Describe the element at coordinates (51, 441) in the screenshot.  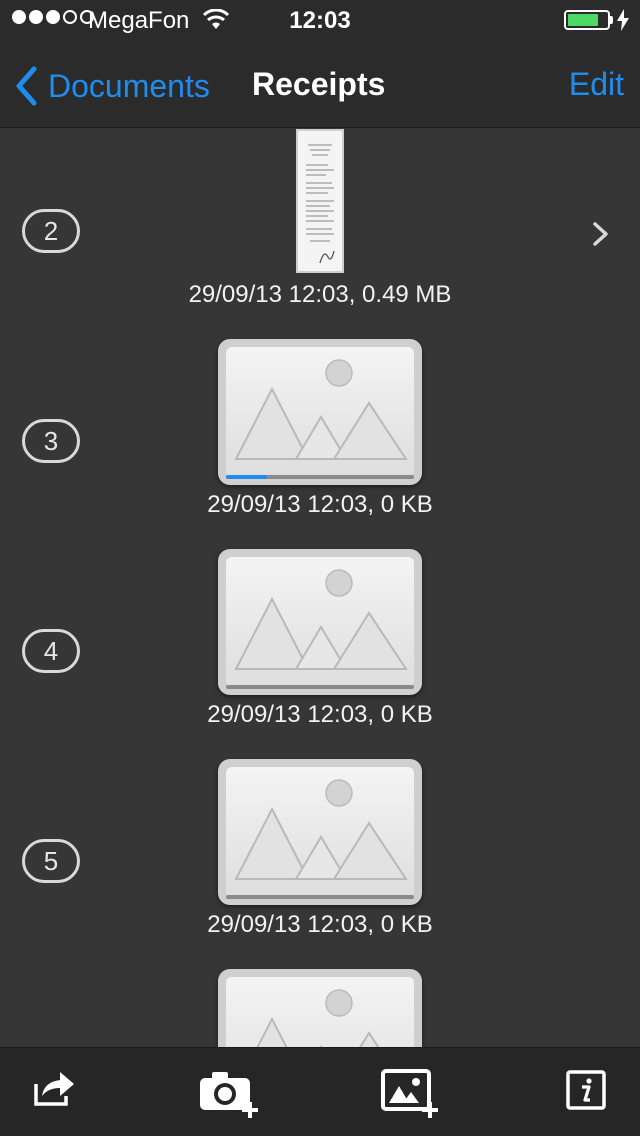
I see `item-index-badge: 3` at that location.